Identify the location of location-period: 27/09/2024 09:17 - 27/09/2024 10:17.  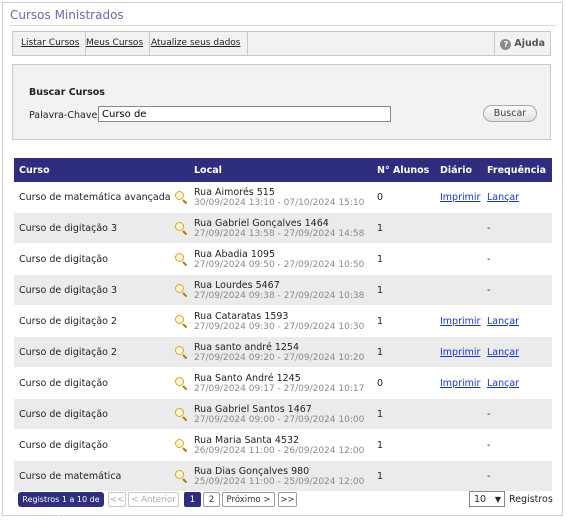
(279, 388).